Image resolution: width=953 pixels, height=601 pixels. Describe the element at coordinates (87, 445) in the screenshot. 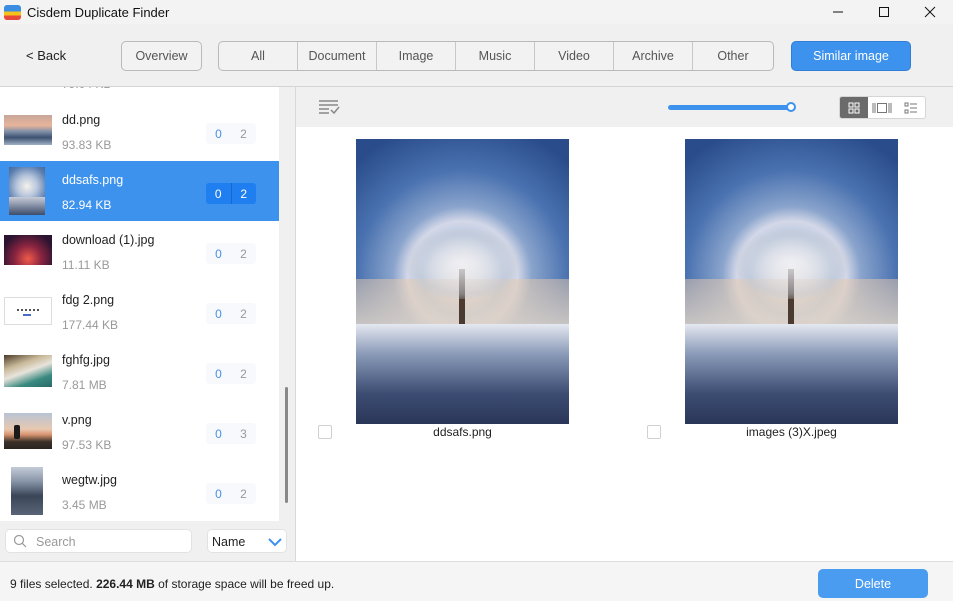

I see `file-size: 97.53 KB` at that location.